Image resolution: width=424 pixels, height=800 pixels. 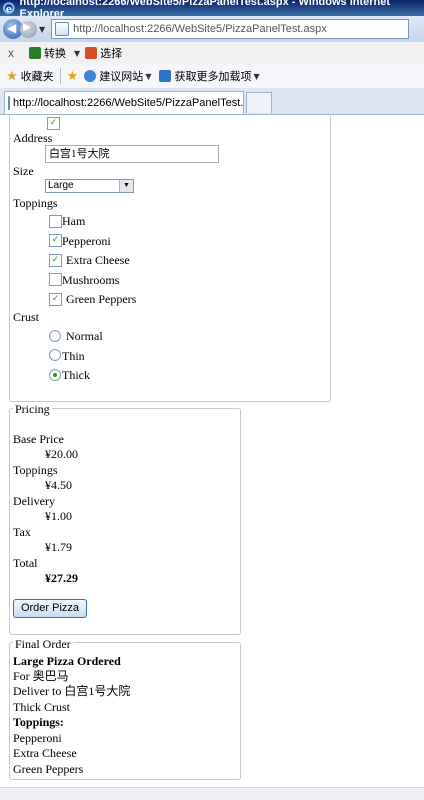 What do you see at coordinates (9, 103) in the screenshot?
I see `tab-page-icon` at bounding box center [9, 103].